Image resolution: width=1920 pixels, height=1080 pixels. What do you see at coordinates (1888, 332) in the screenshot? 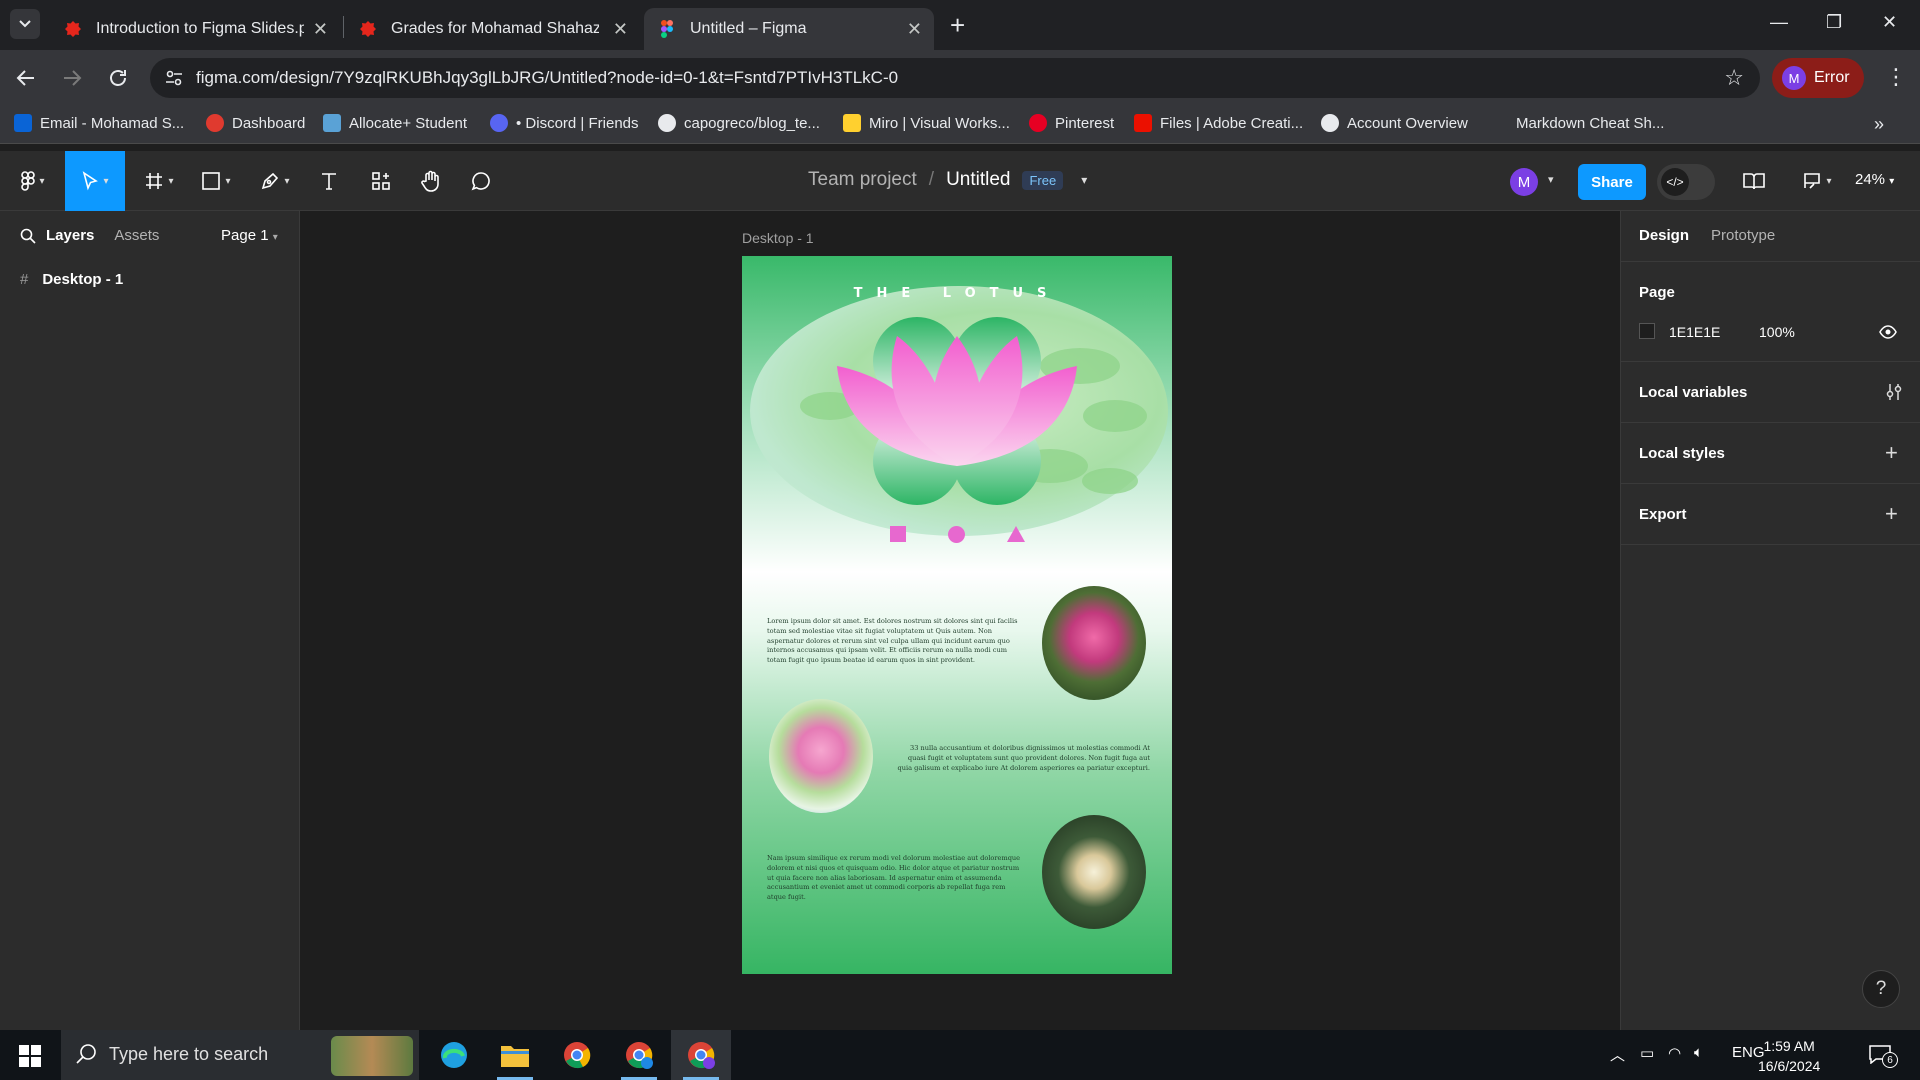
I see `eye-icon` at bounding box center [1888, 332].